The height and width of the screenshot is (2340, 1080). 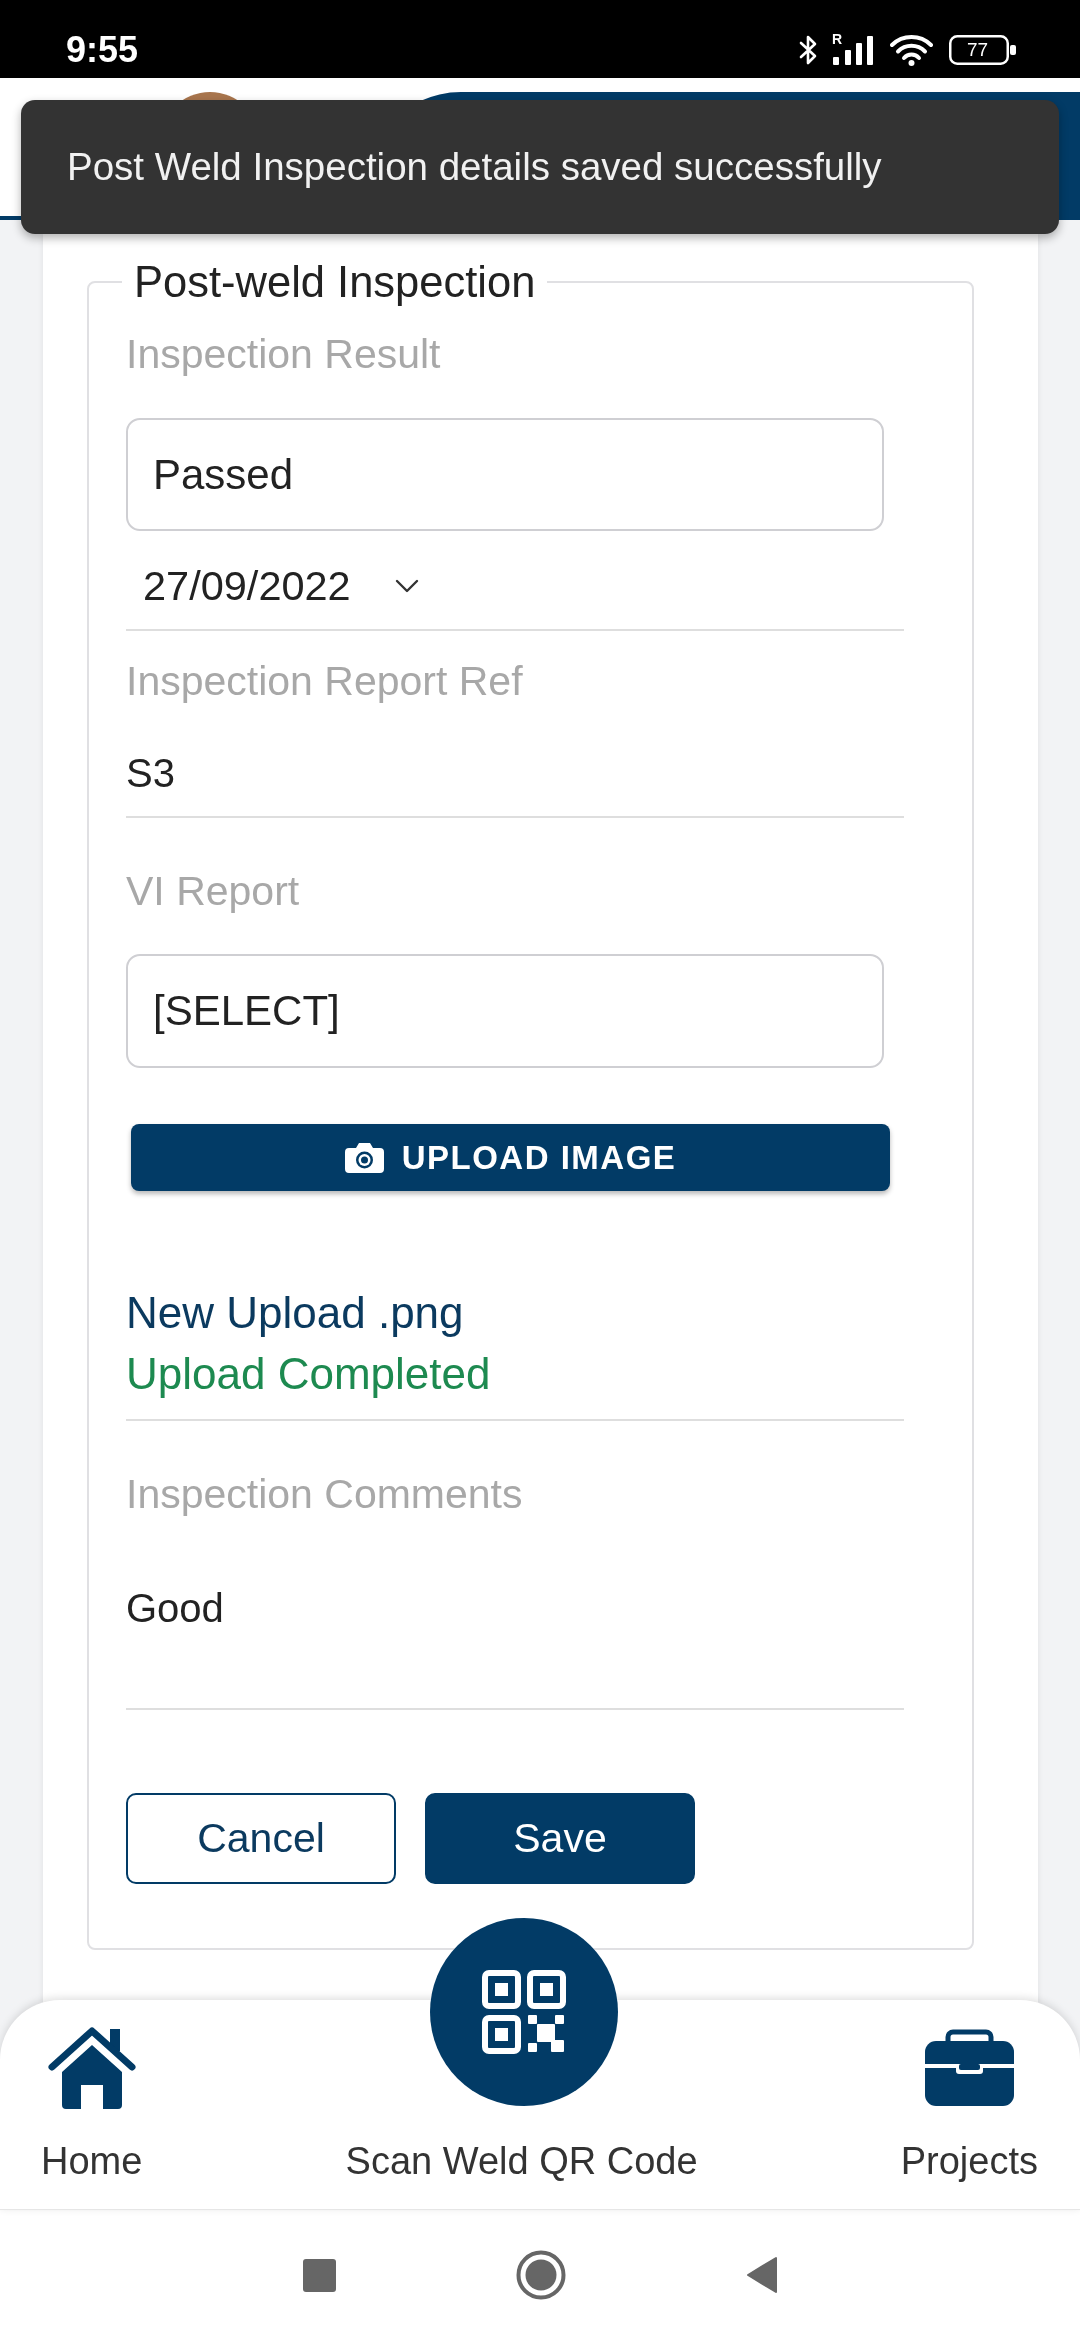 I want to click on field-label: Inspection Result, so click(x=283, y=354).